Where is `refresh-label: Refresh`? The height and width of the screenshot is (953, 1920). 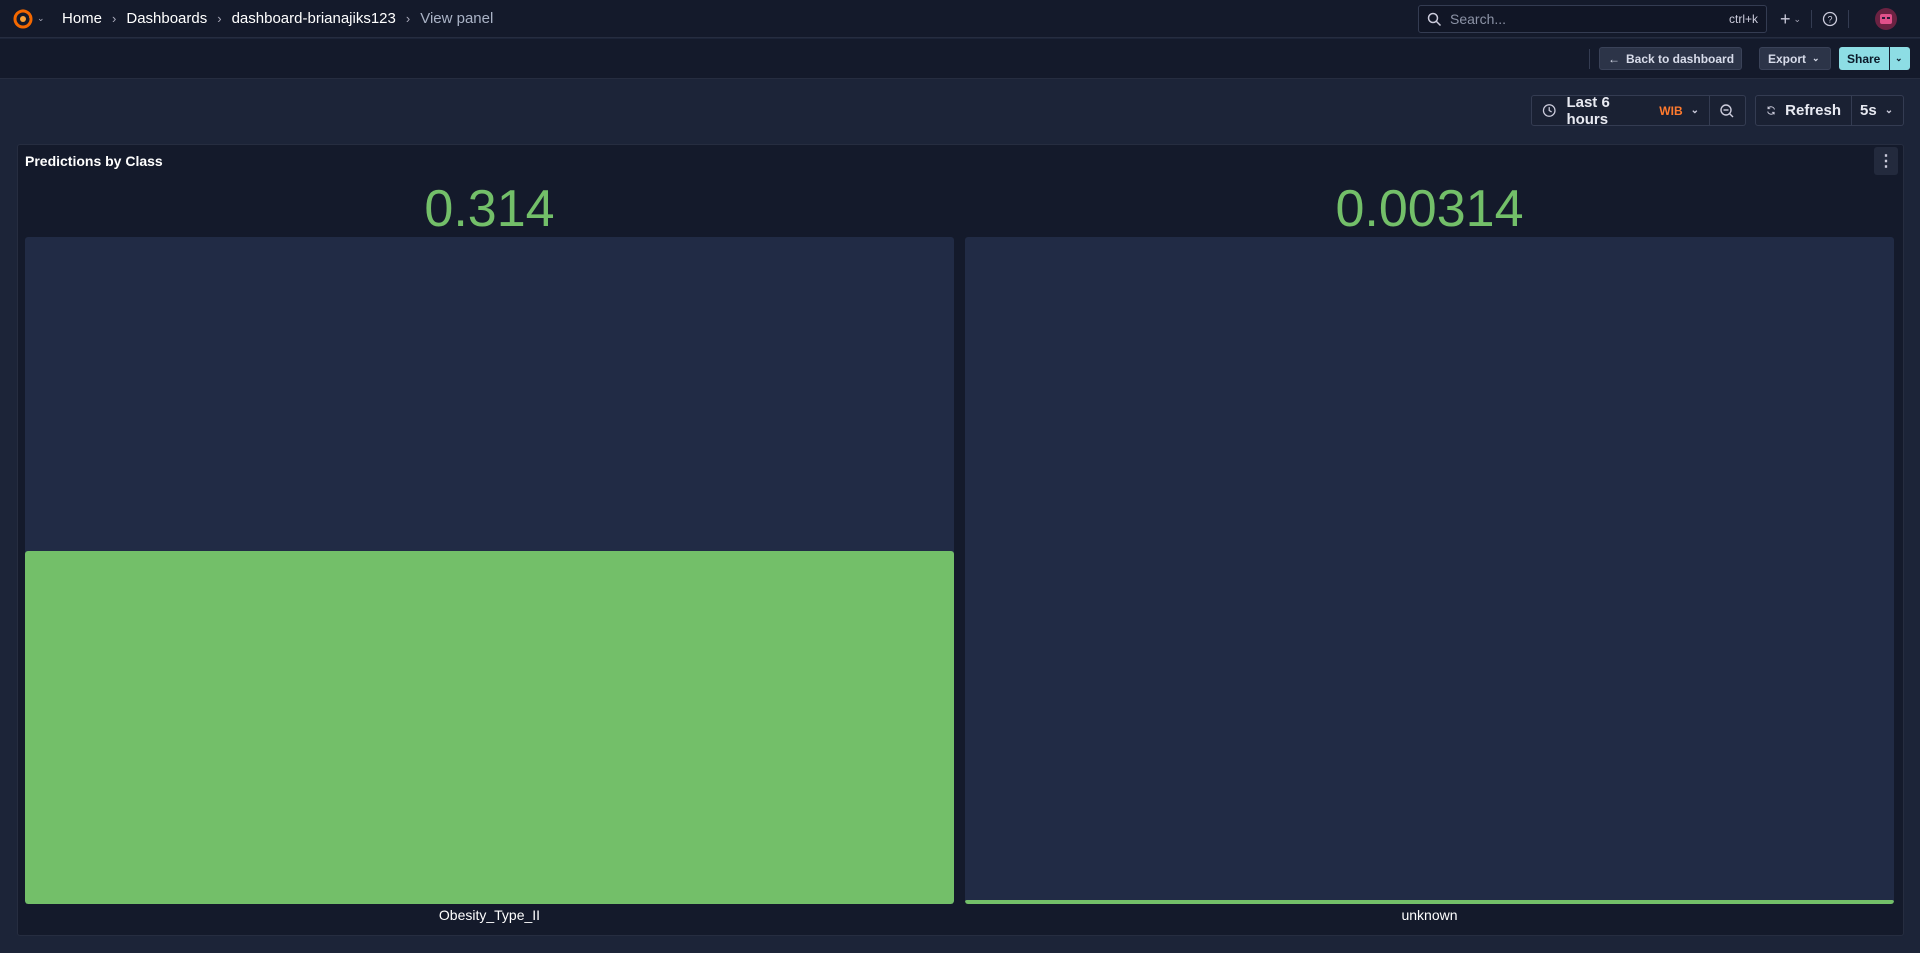
refresh-label: Refresh is located at coordinates (1813, 110).